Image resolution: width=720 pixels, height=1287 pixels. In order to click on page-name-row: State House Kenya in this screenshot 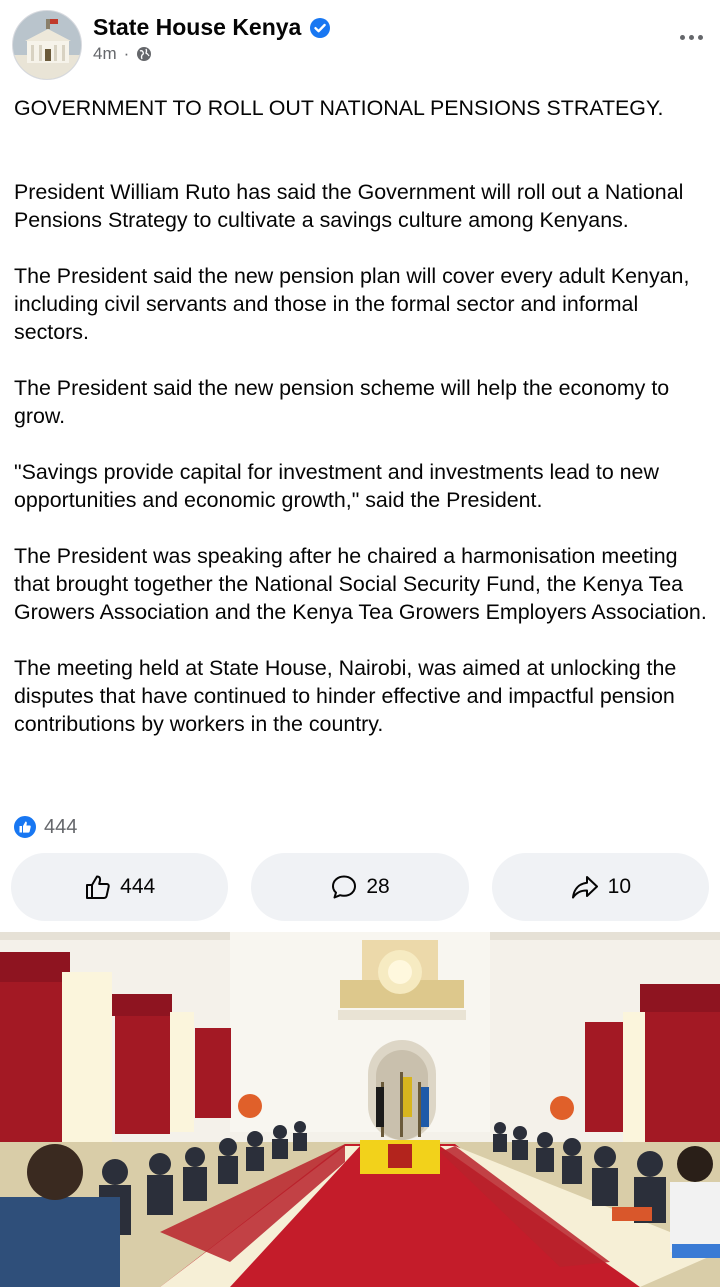, I will do `click(212, 27)`.